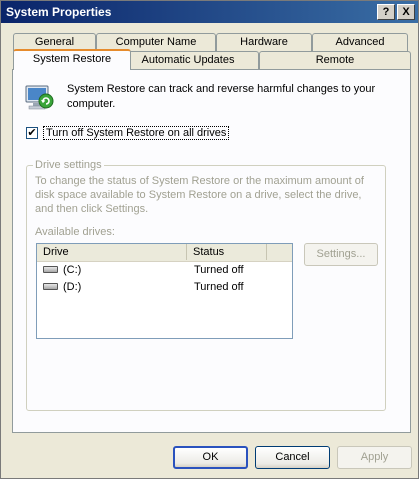  Describe the element at coordinates (406, 12) in the screenshot. I see `close-button: X` at that location.